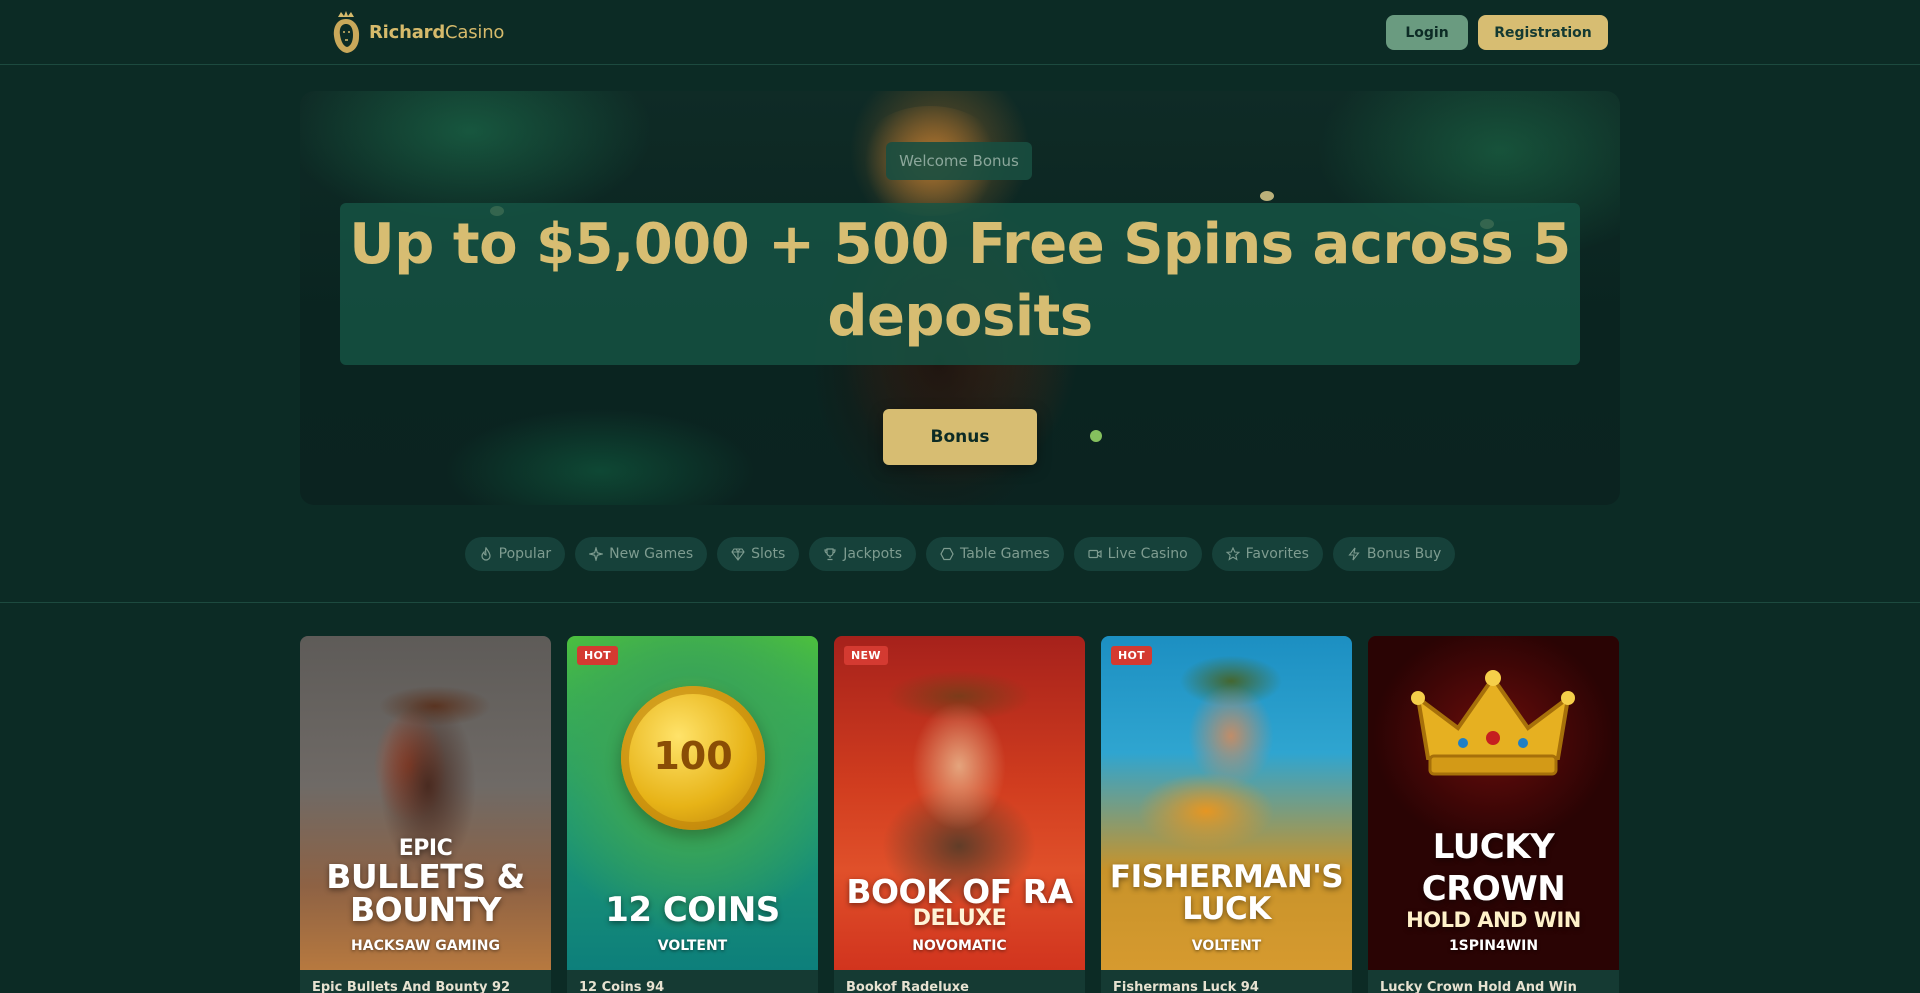 Image resolution: width=1920 pixels, height=993 pixels. Describe the element at coordinates (692, 803) in the screenshot. I see `game-thumbnail: 100 12 COINS VOLTENT` at that location.